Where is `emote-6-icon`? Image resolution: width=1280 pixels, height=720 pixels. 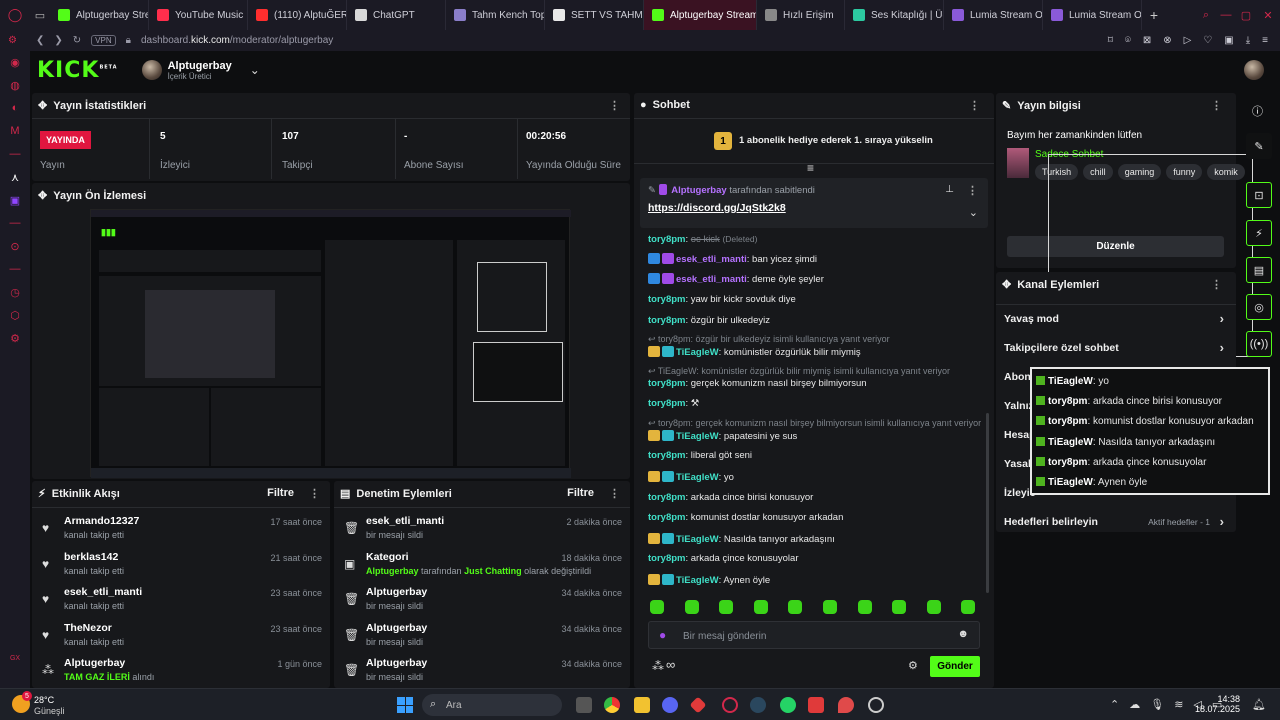
emote-6-icon is located at coordinates (830, 607).